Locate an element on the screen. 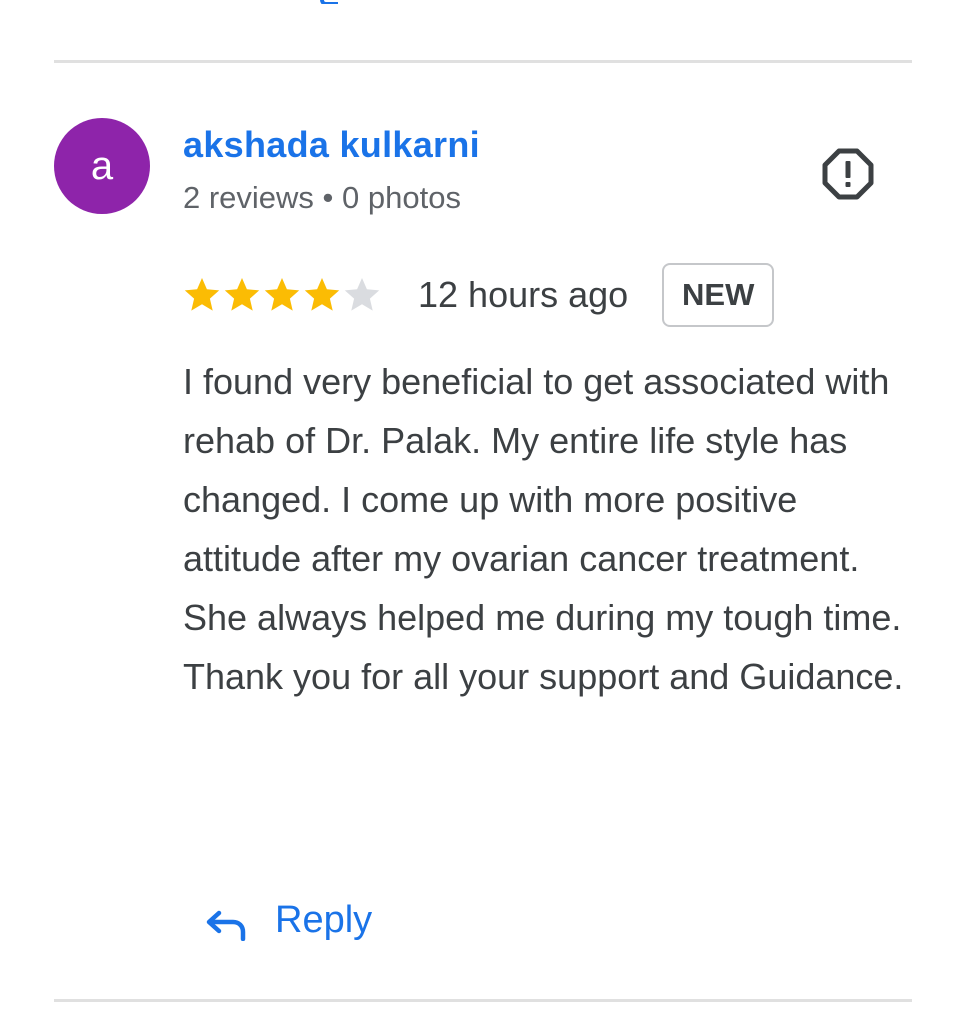  reply-label: Reply is located at coordinates (324, 919).